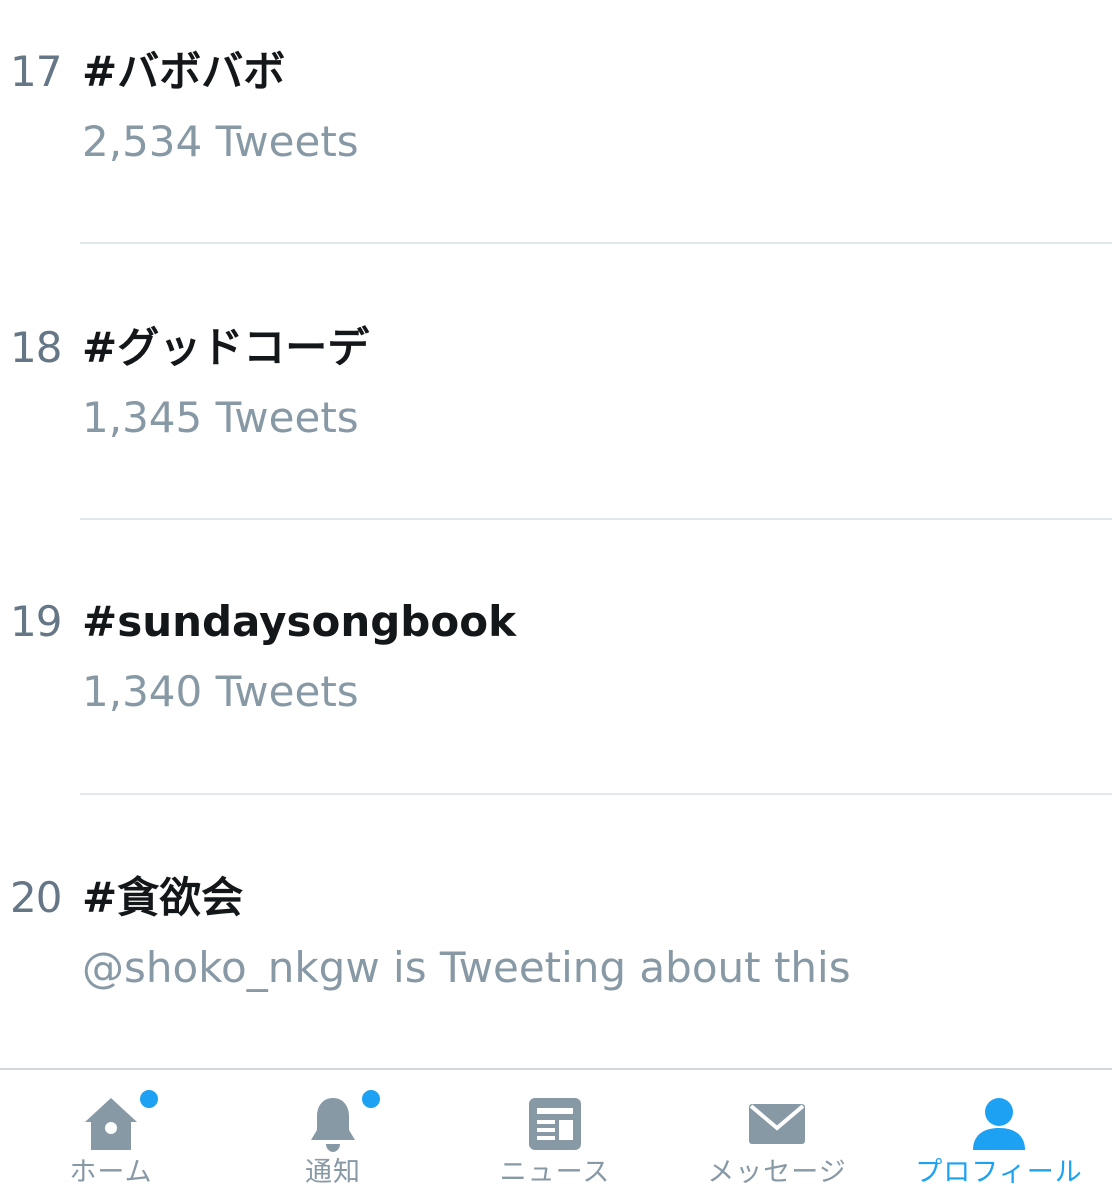 The height and width of the screenshot is (1200, 1112). I want to click on tab-messages: メッセージ, so click(777, 1135).